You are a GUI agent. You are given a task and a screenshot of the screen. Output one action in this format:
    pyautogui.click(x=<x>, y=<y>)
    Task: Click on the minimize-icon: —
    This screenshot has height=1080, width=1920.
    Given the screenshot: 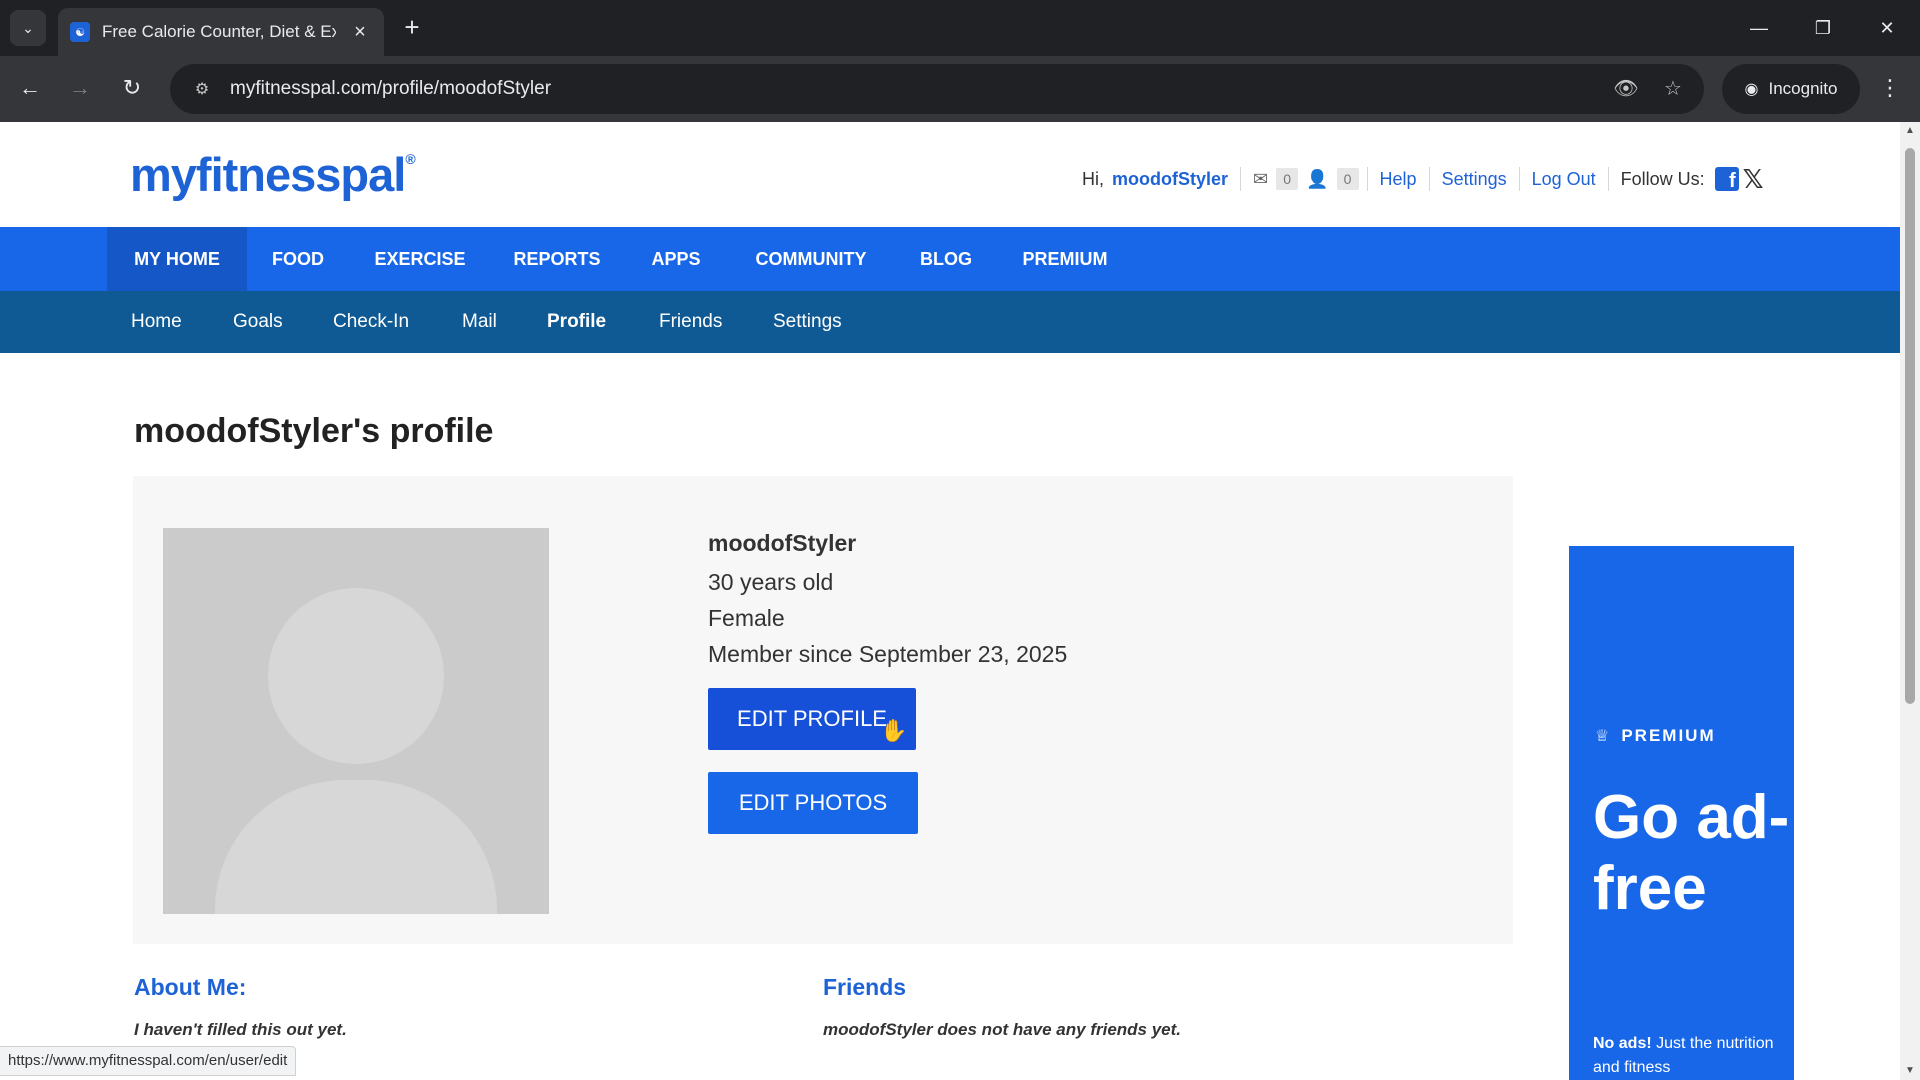 What is the action you would take?
    pyautogui.click(x=1759, y=28)
    